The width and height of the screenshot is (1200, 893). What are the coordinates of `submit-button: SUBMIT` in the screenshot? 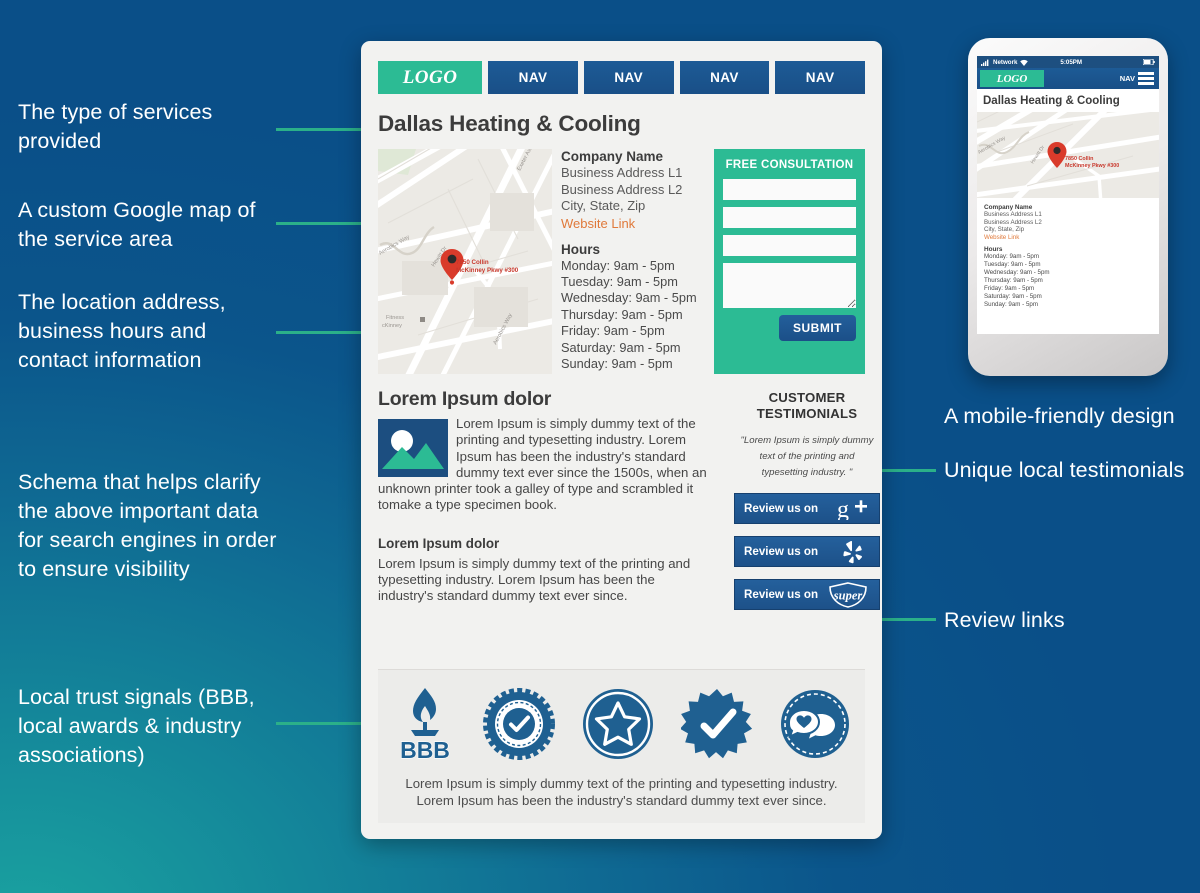 It's located at (817, 328).